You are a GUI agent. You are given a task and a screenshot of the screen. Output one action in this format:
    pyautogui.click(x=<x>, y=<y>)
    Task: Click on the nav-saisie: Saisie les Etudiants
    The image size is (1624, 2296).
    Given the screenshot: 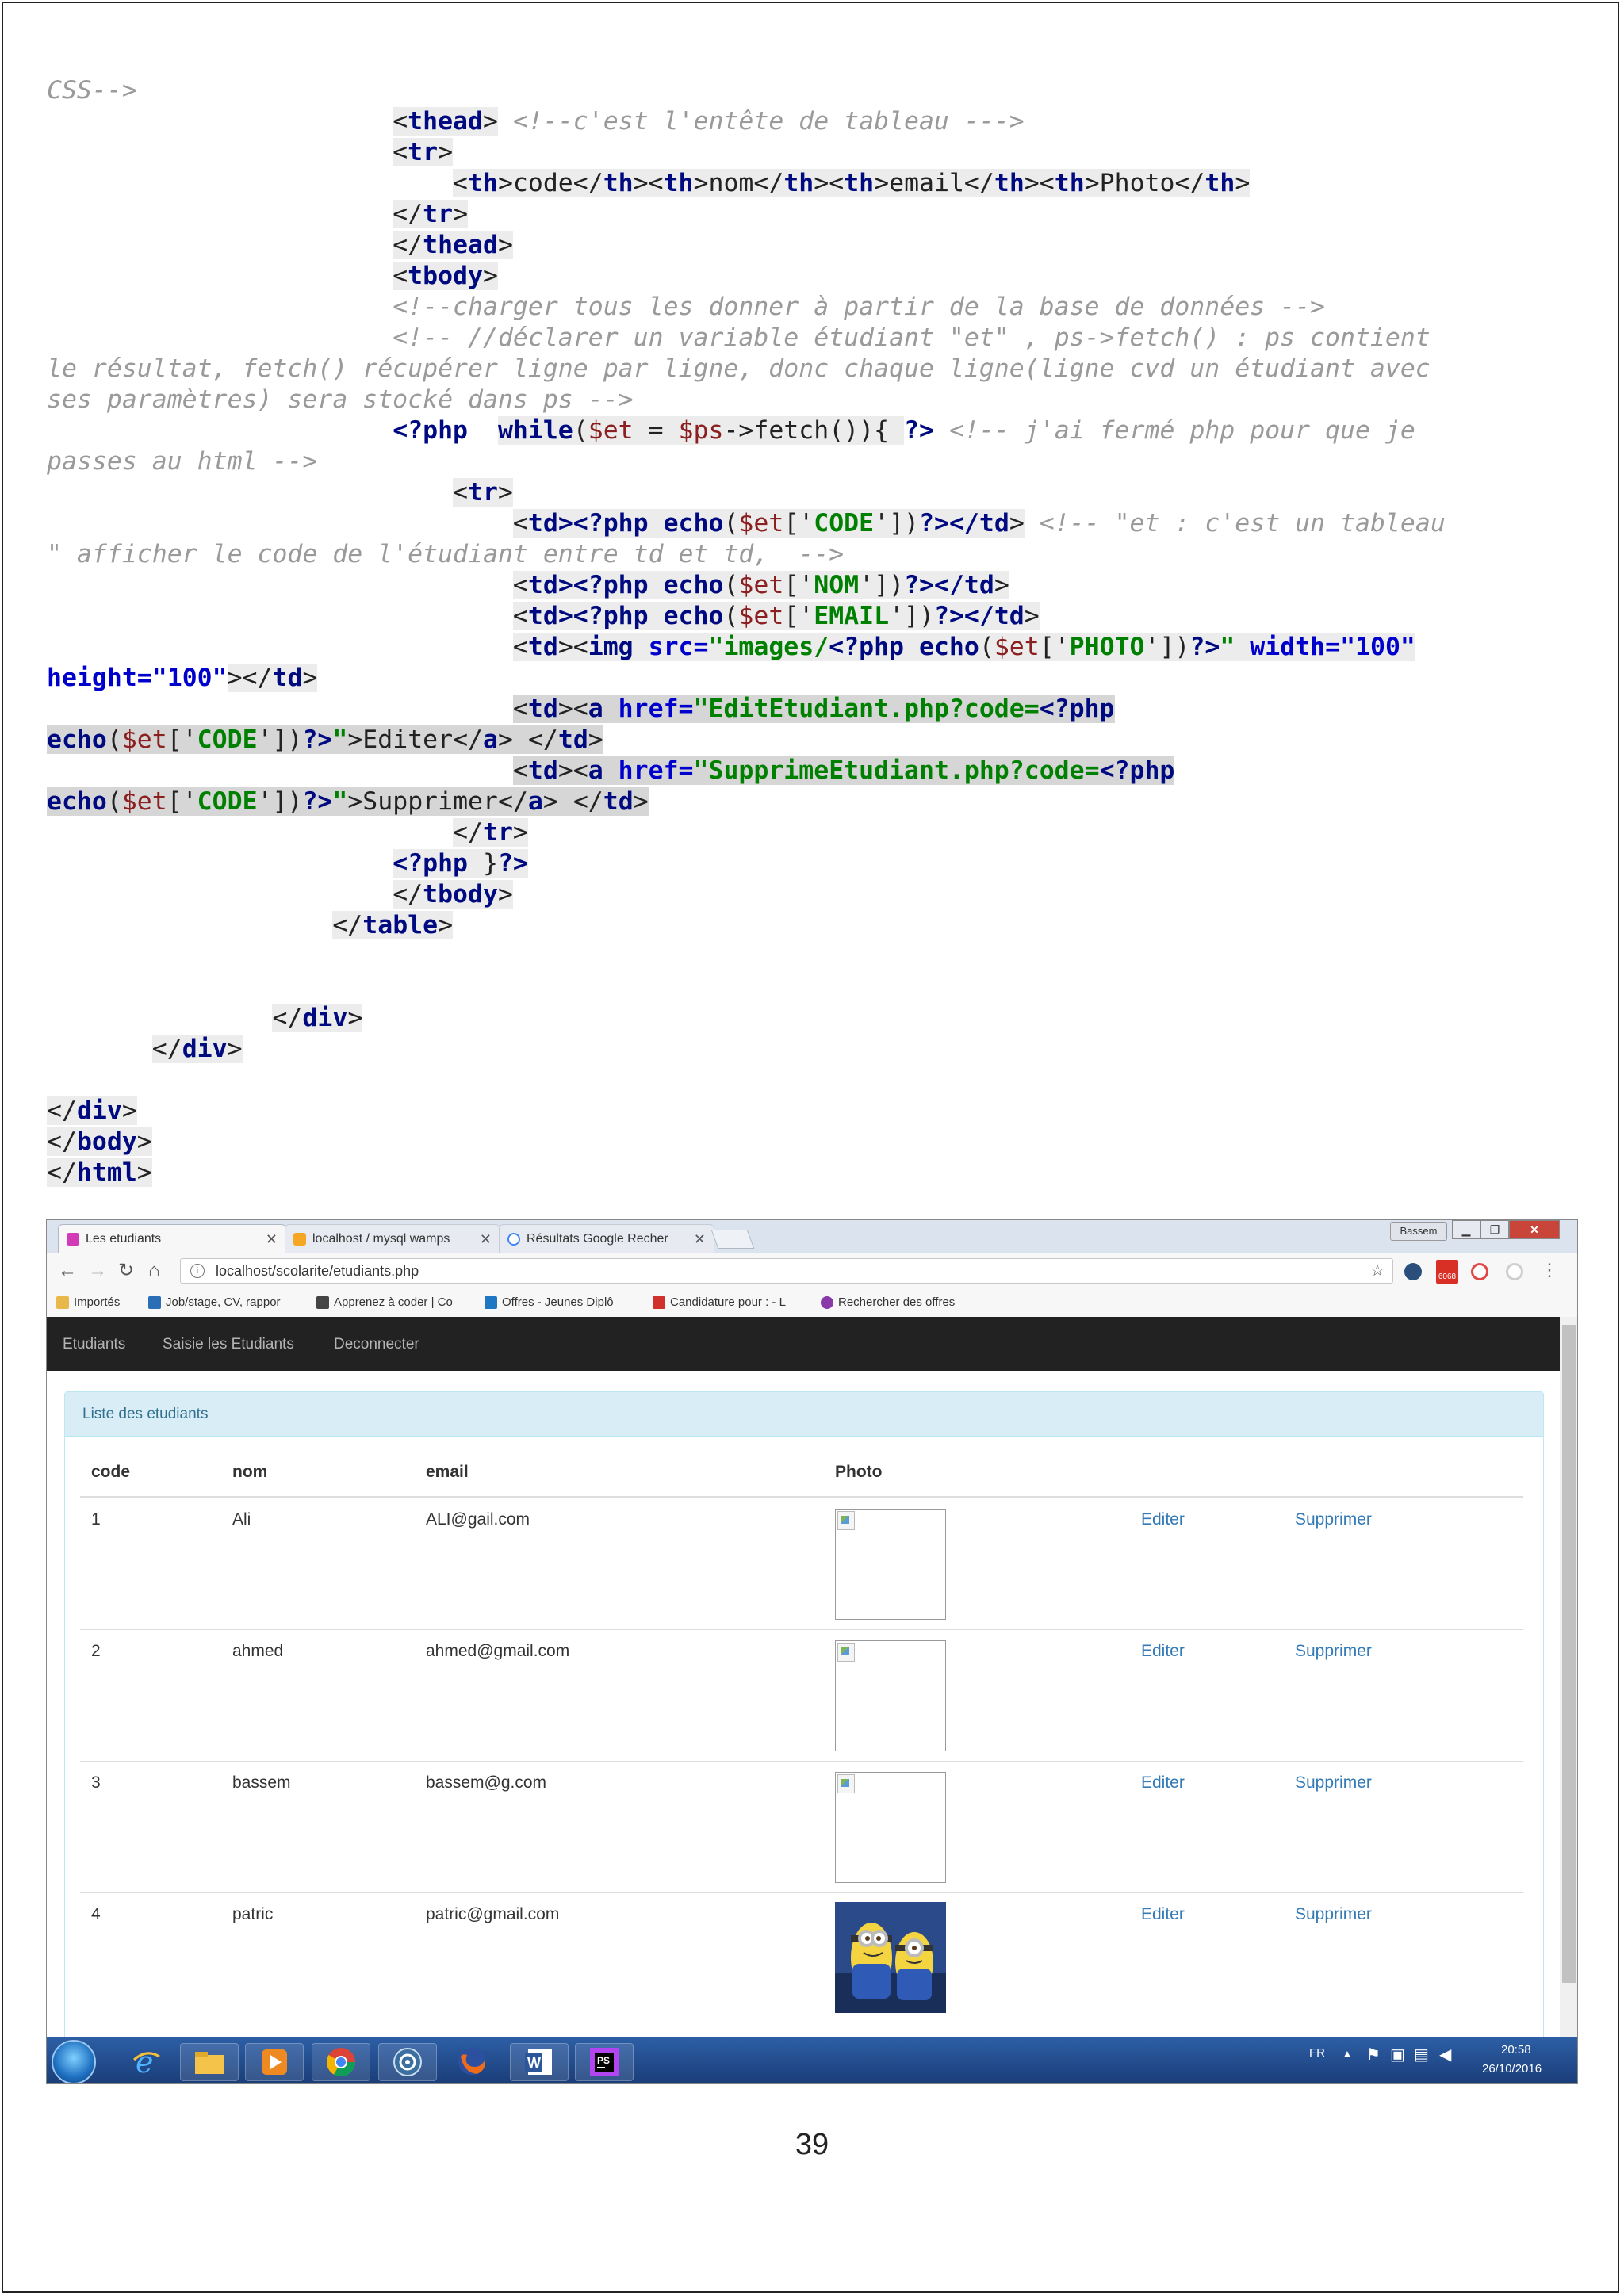 What is the action you would take?
    pyautogui.click(x=228, y=1344)
    